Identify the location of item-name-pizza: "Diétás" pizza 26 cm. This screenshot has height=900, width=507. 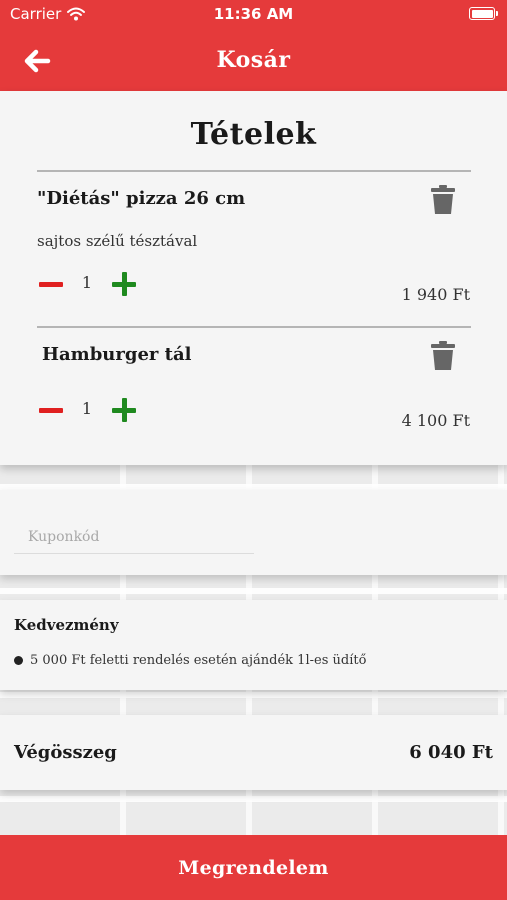
(141, 198).